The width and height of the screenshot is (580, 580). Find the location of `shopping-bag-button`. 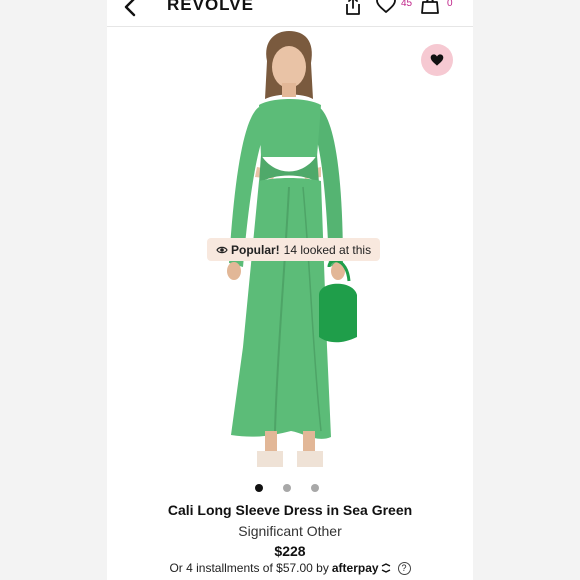

shopping-bag-button is located at coordinates (430, 7).